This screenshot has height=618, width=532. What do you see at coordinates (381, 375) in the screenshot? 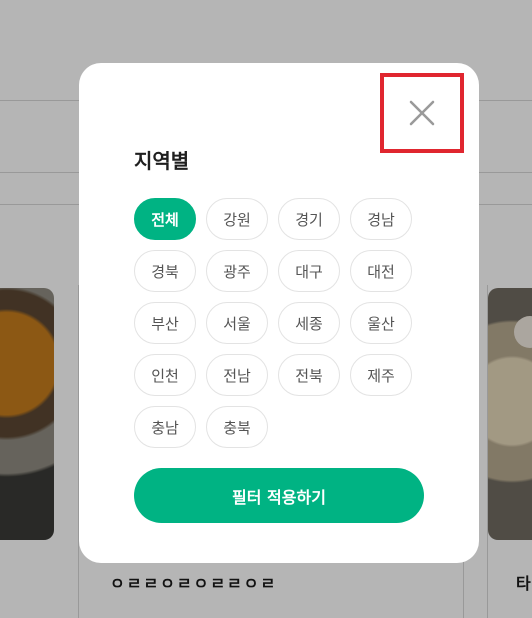
I see `region-chip: 제주` at bounding box center [381, 375].